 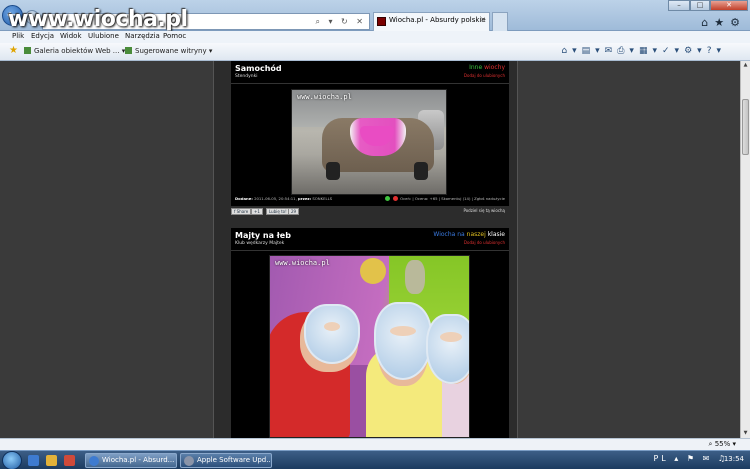 I want to click on maximize-button: □, so click(x=700, y=5).